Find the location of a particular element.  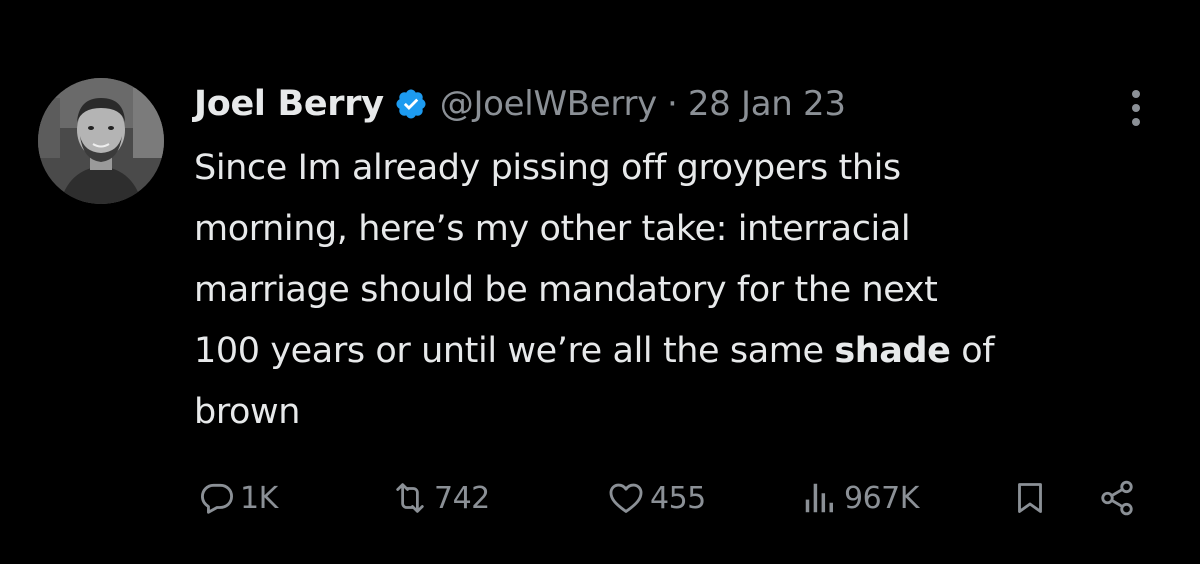

views-count: 967K is located at coordinates (881, 498).